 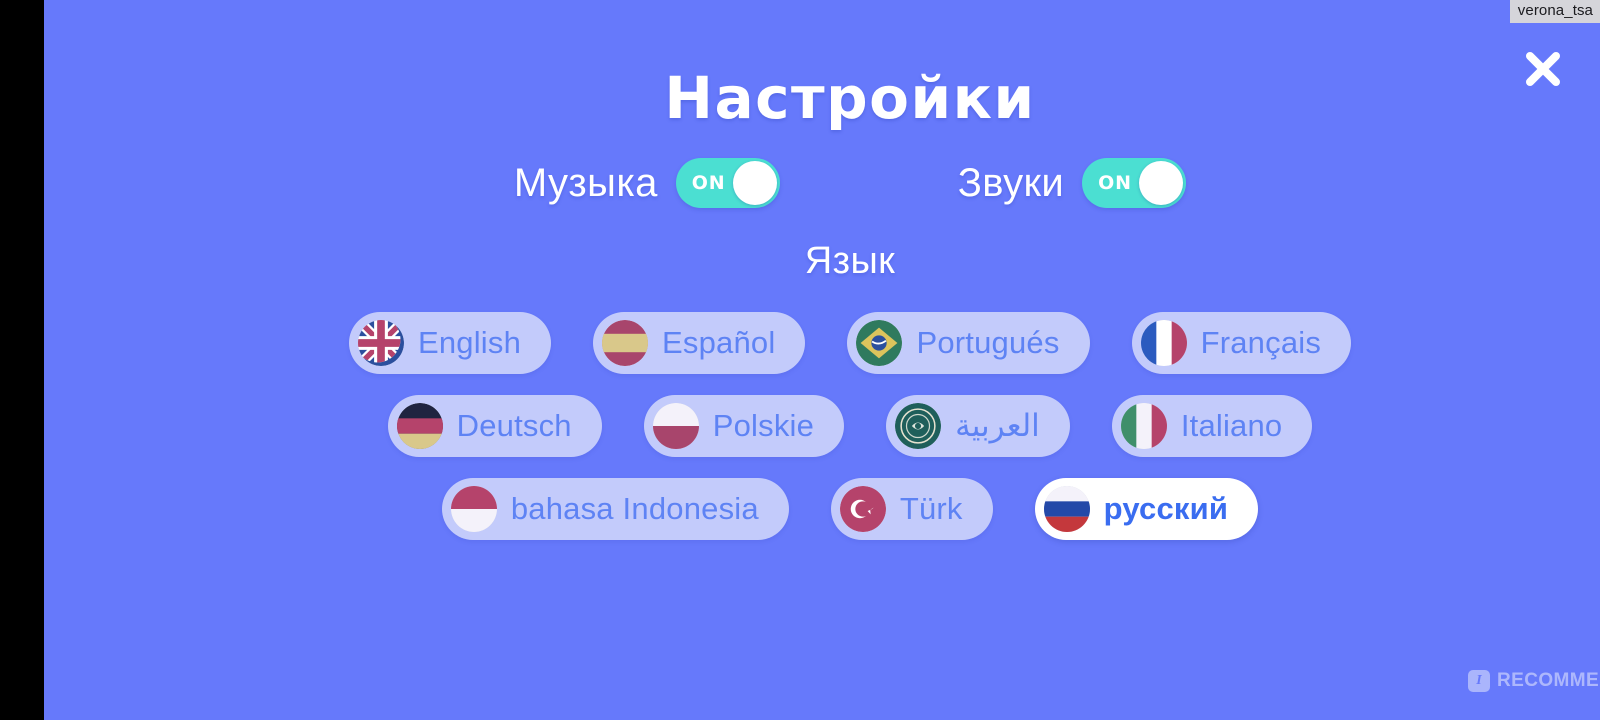 I want to click on language-option-spain: Español, so click(x=699, y=343).